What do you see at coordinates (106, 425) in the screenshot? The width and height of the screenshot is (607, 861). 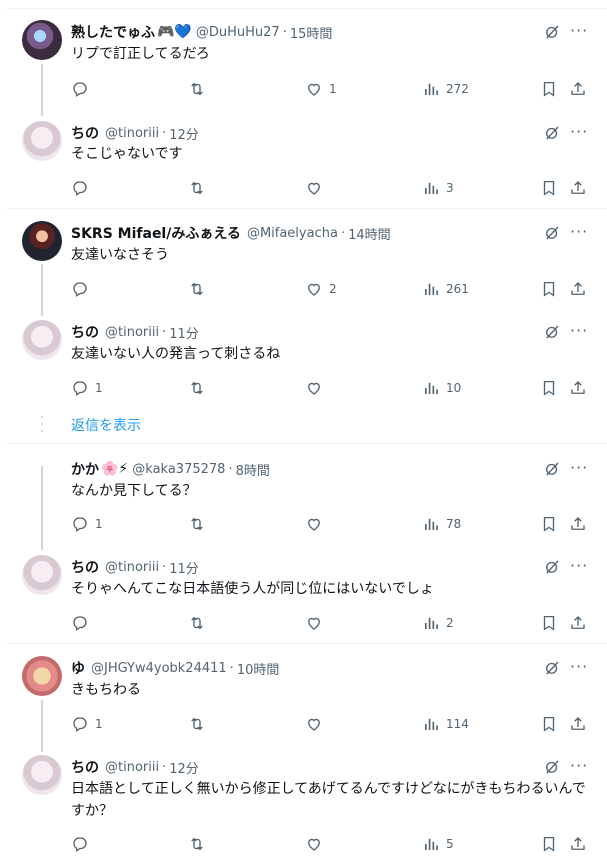 I see `show-replies-link: 返信を表示` at bounding box center [106, 425].